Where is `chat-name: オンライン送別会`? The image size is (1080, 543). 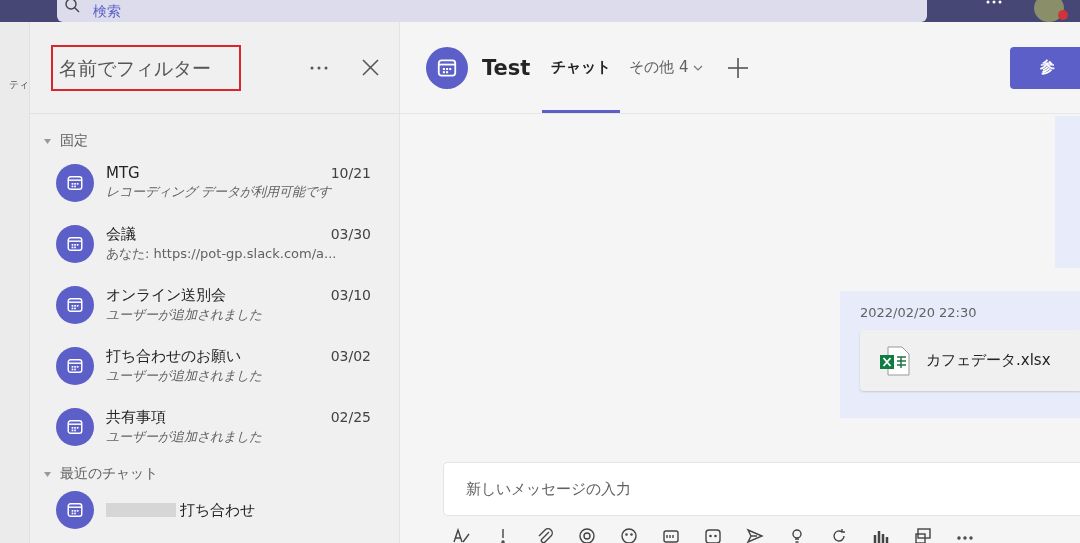 chat-name: オンライン送別会 is located at coordinates (166, 295).